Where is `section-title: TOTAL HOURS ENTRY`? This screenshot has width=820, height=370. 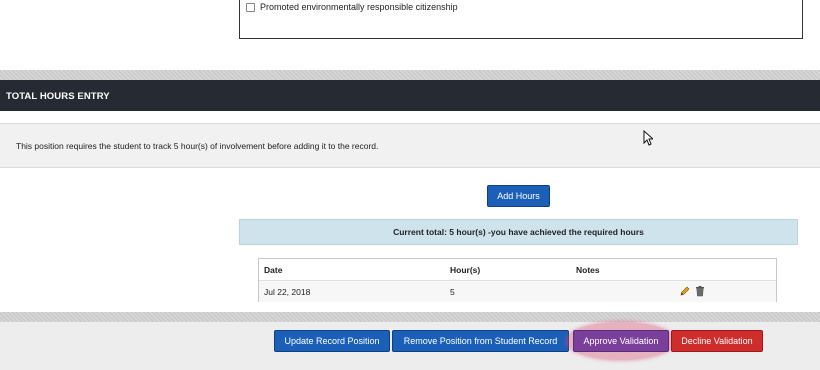
section-title: TOTAL HOURS ENTRY is located at coordinates (58, 96).